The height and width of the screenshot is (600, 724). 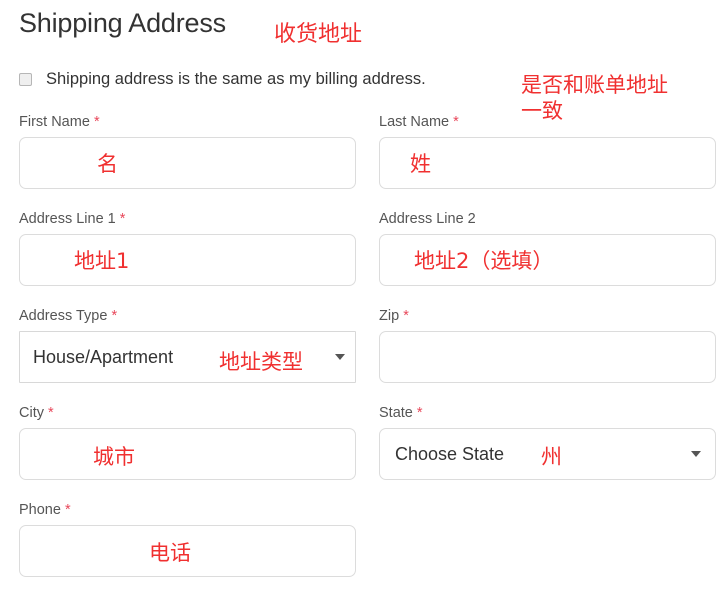 What do you see at coordinates (450, 453) in the screenshot?
I see `state-selected-value: Choose State` at bounding box center [450, 453].